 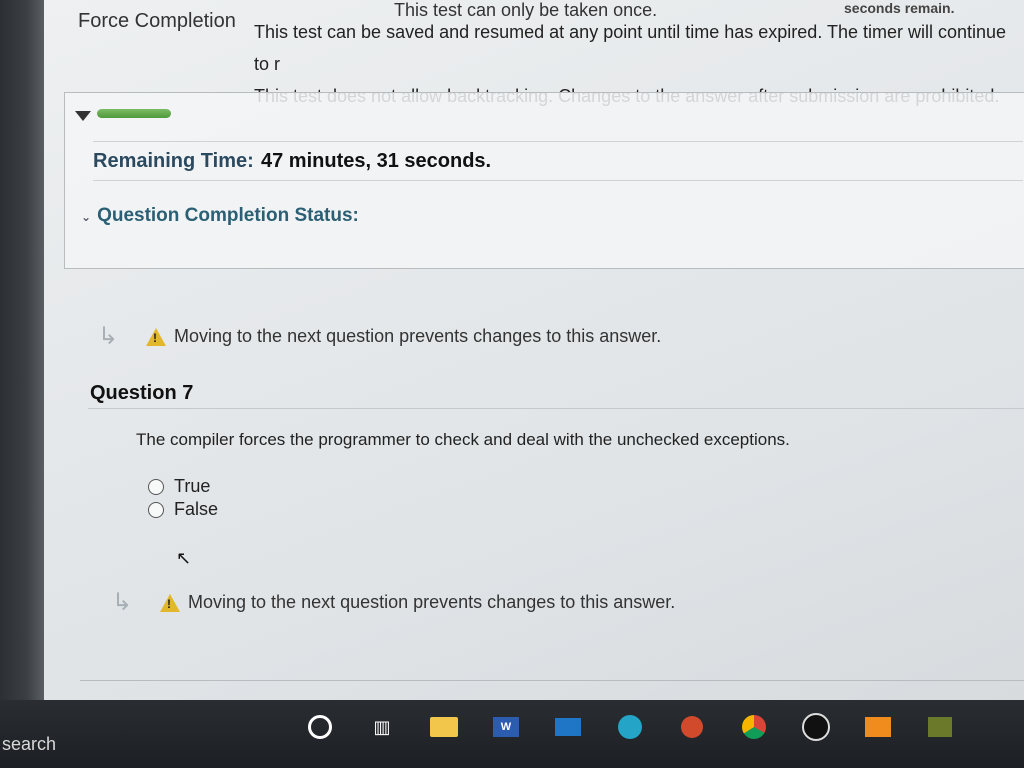 I want to click on option-false: False, so click(x=183, y=509).